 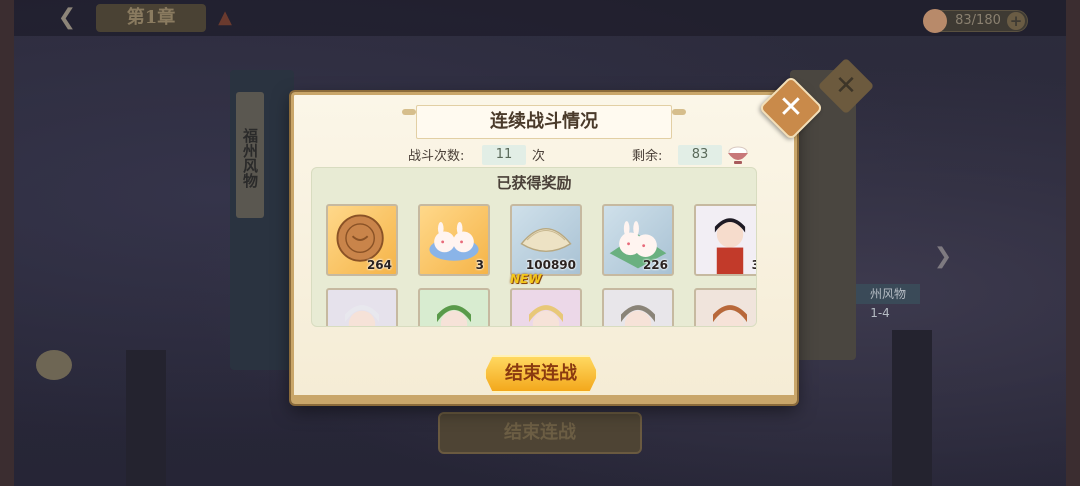 I want to click on stamina-counter: 83/180 +, so click(x=975, y=21).